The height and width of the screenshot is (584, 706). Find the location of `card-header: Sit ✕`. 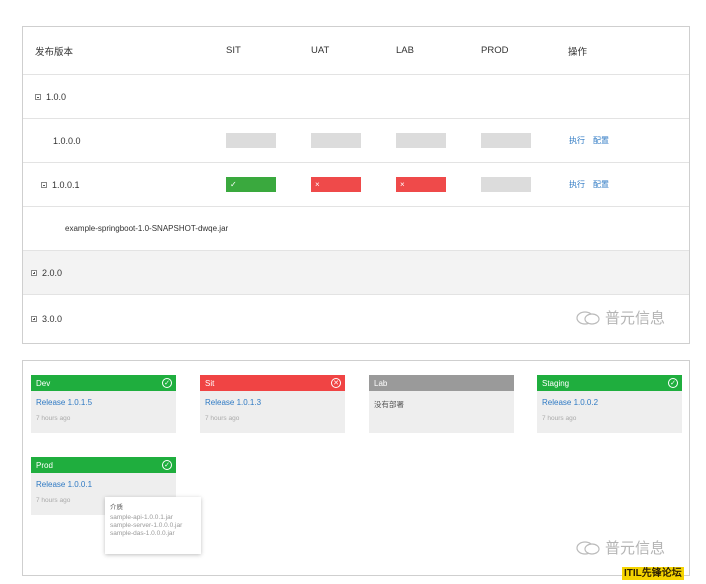

card-header: Sit ✕ is located at coordinates (272, 383).